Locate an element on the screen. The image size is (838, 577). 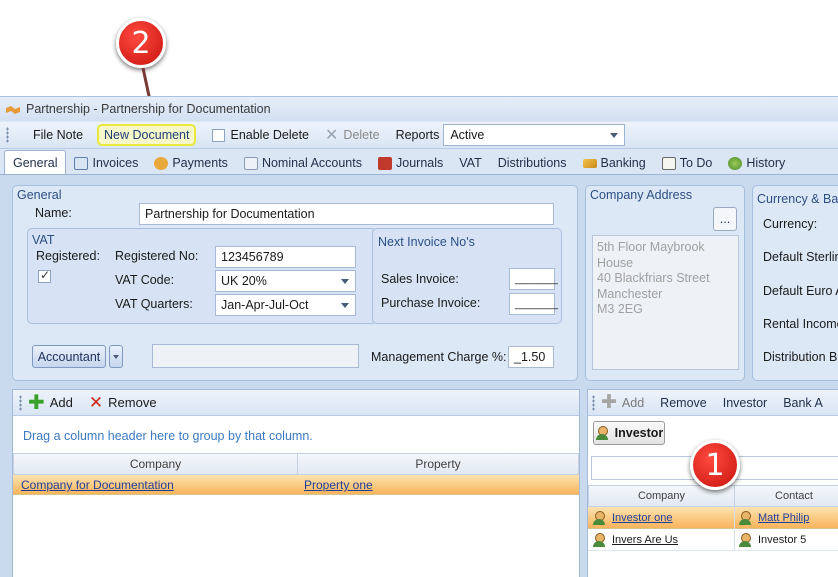
enable-delete-checkbox is located at coordinates (219, 135).